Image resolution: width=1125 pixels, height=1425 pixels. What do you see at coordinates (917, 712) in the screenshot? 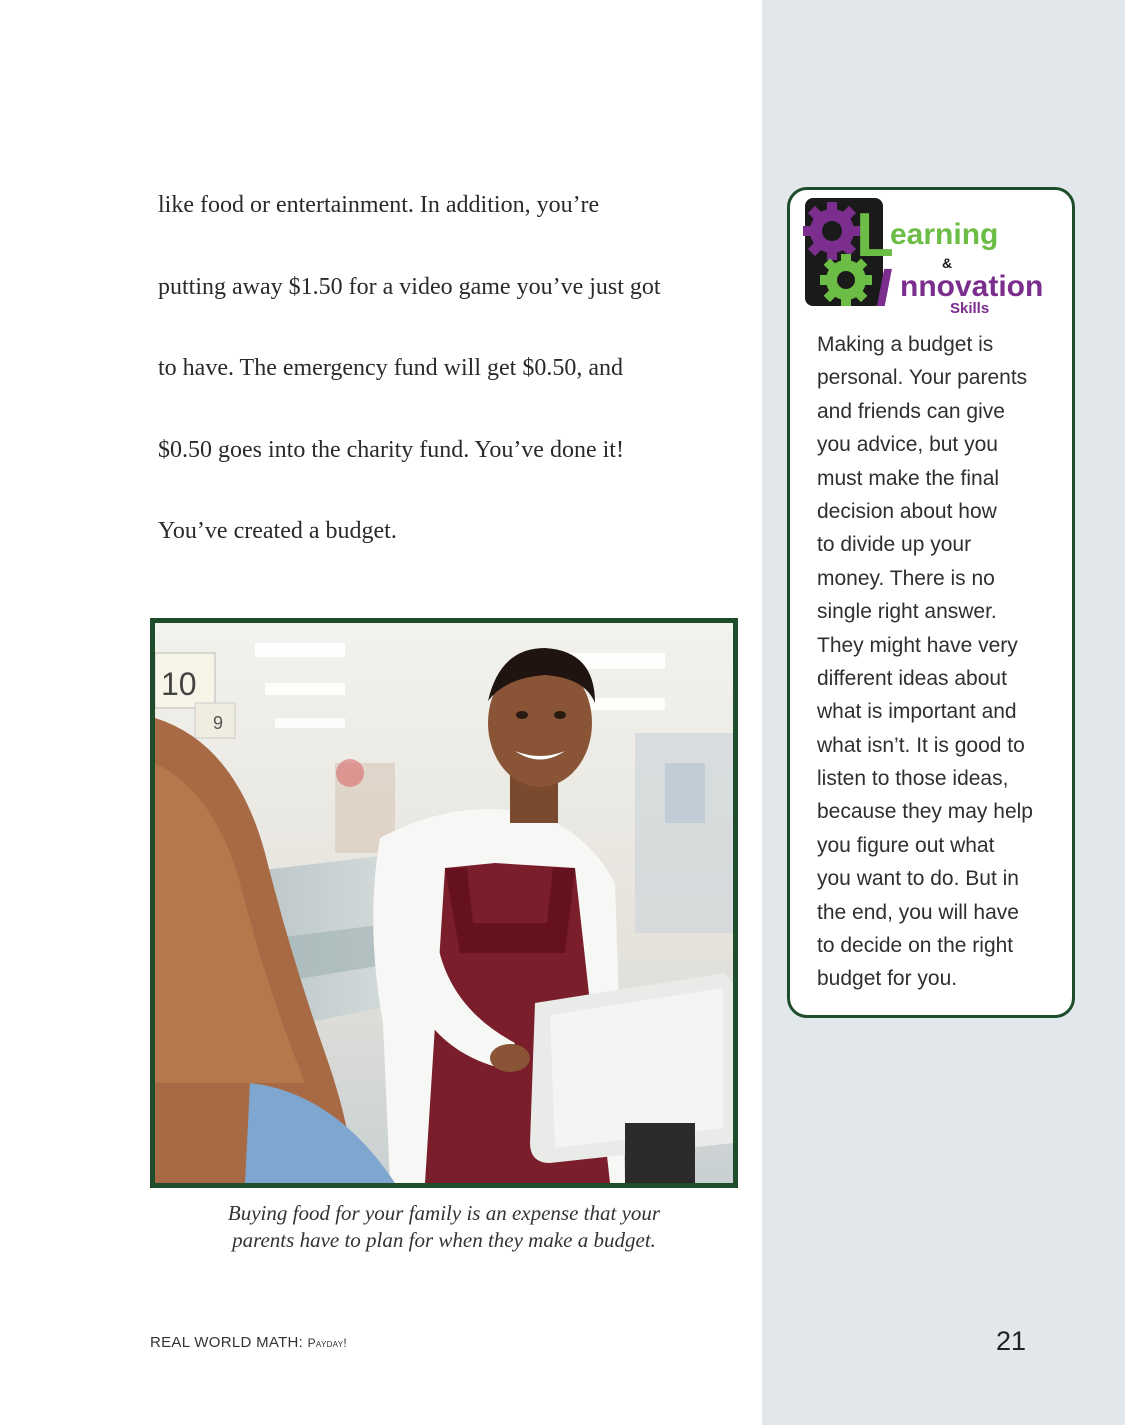
I see `sidebar-line: what is important and` at bounding box center [917, 712].